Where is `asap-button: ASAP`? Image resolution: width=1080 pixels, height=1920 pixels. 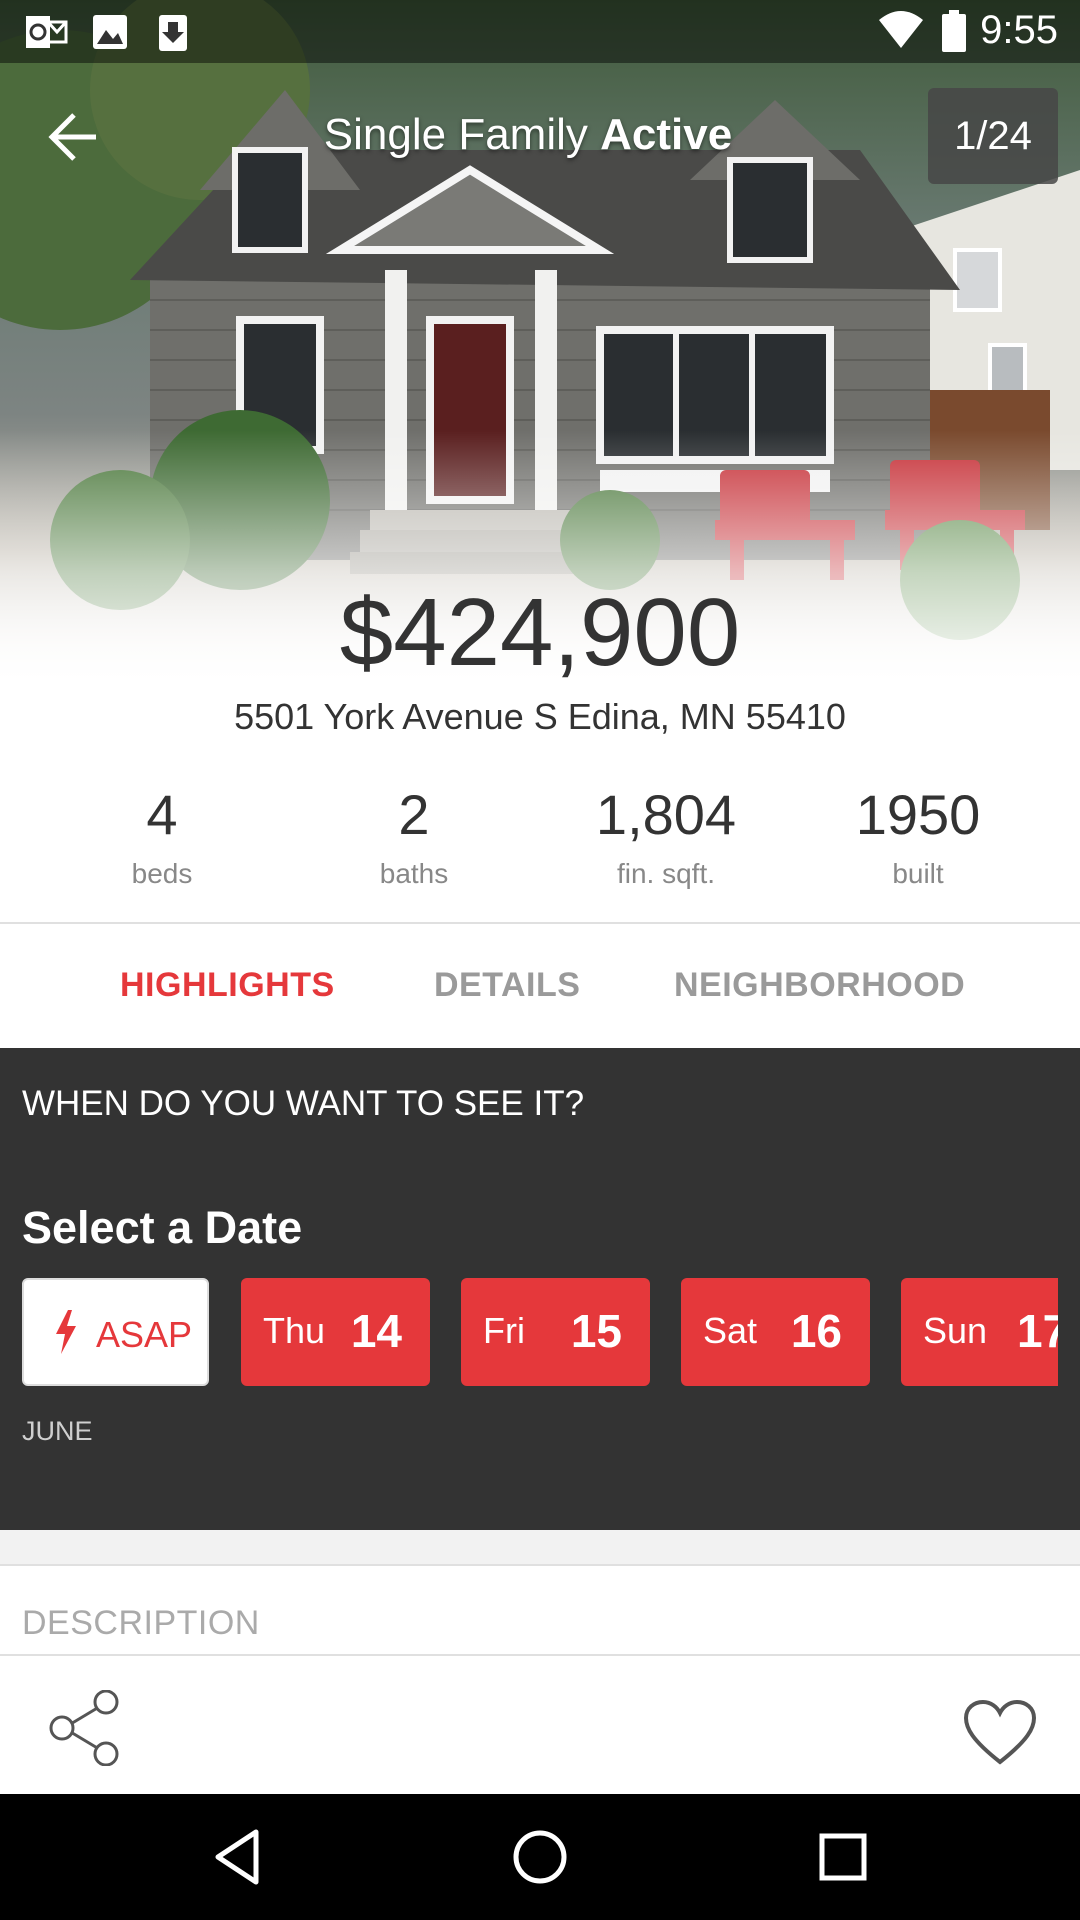 asap-button: ASAP is located at coordinates (115, 1332).